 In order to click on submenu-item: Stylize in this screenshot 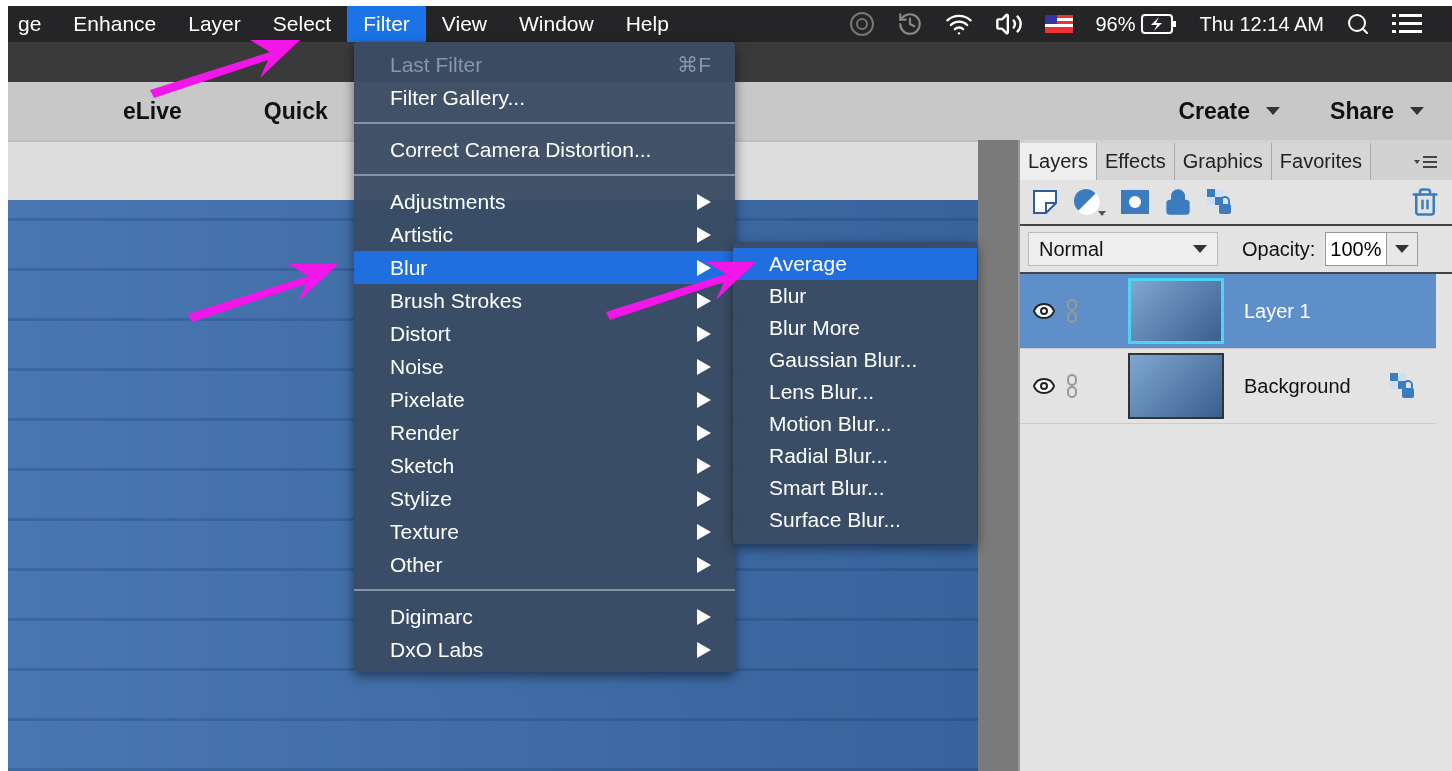, I will do `click(544, 498)`.